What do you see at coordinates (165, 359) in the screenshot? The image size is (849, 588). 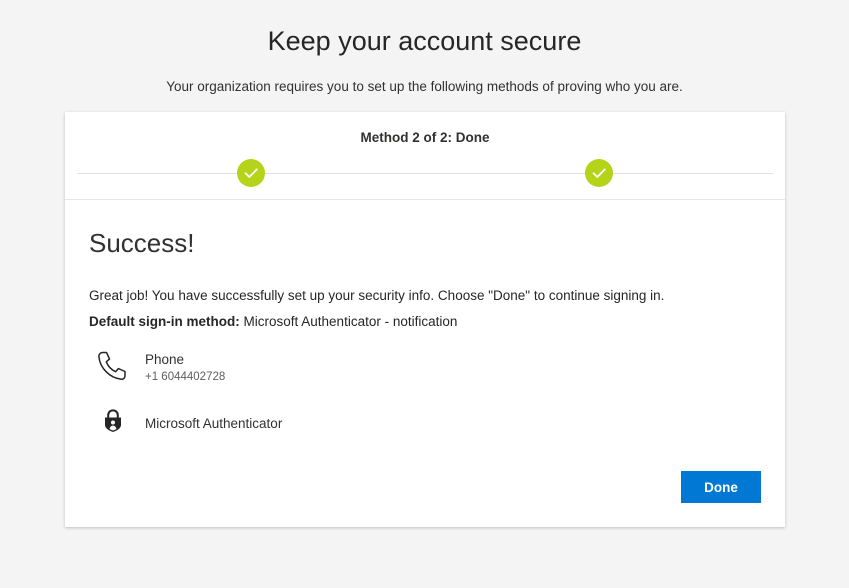 I see `phone-method-name: Phone` at bounding box center [165, 359].